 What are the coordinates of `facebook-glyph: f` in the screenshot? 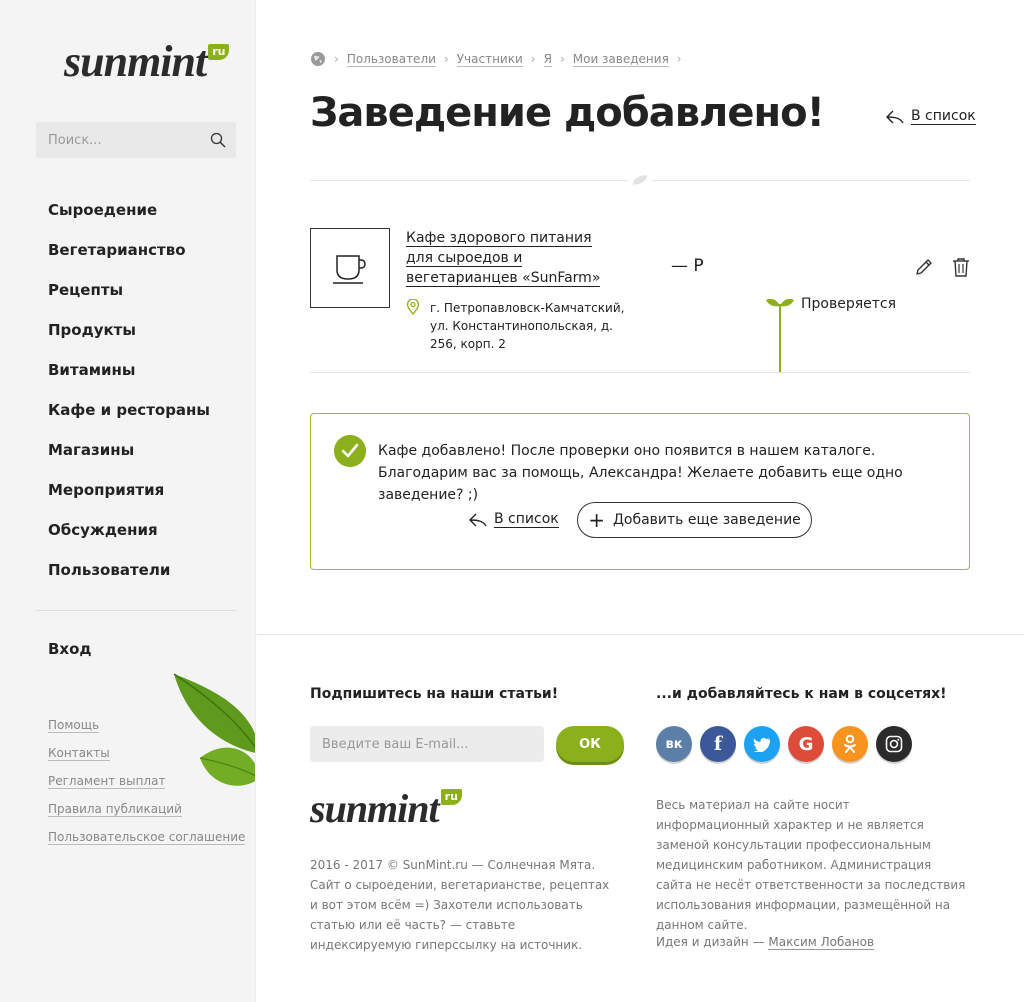 It's located at (718, 744).